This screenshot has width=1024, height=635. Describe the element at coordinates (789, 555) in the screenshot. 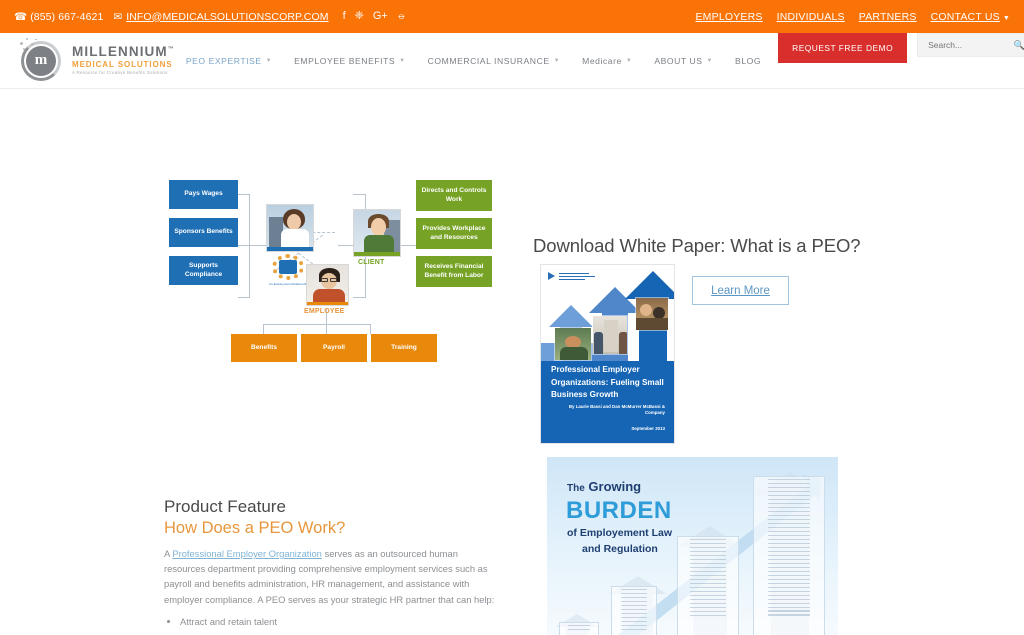

I see `regulation-column-present-day` at that location.